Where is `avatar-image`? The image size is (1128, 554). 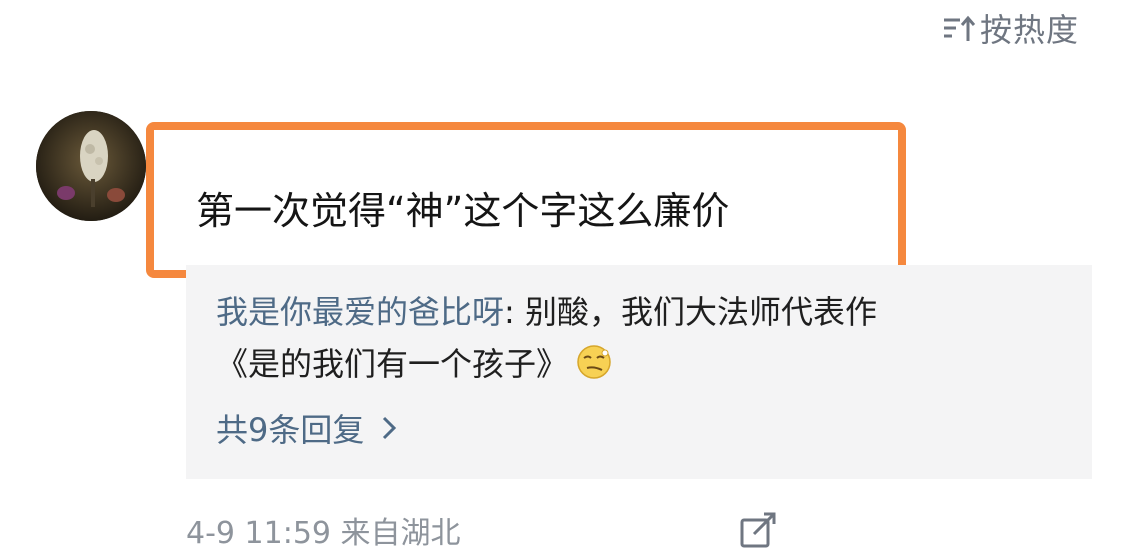 avatar-image is located at coordinates (91, 166).